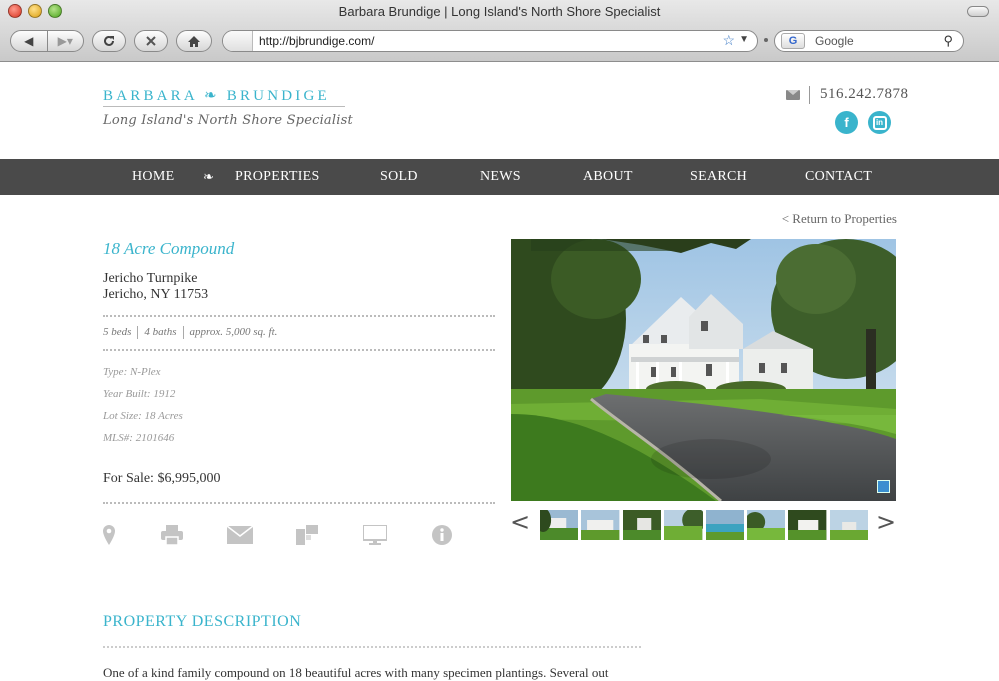 This screenshot has width=999, height=681. What do you see at coordinates (879, 122) in the screenshot?
I see `linkedin-icon: in` at bounding box center [879, 122].